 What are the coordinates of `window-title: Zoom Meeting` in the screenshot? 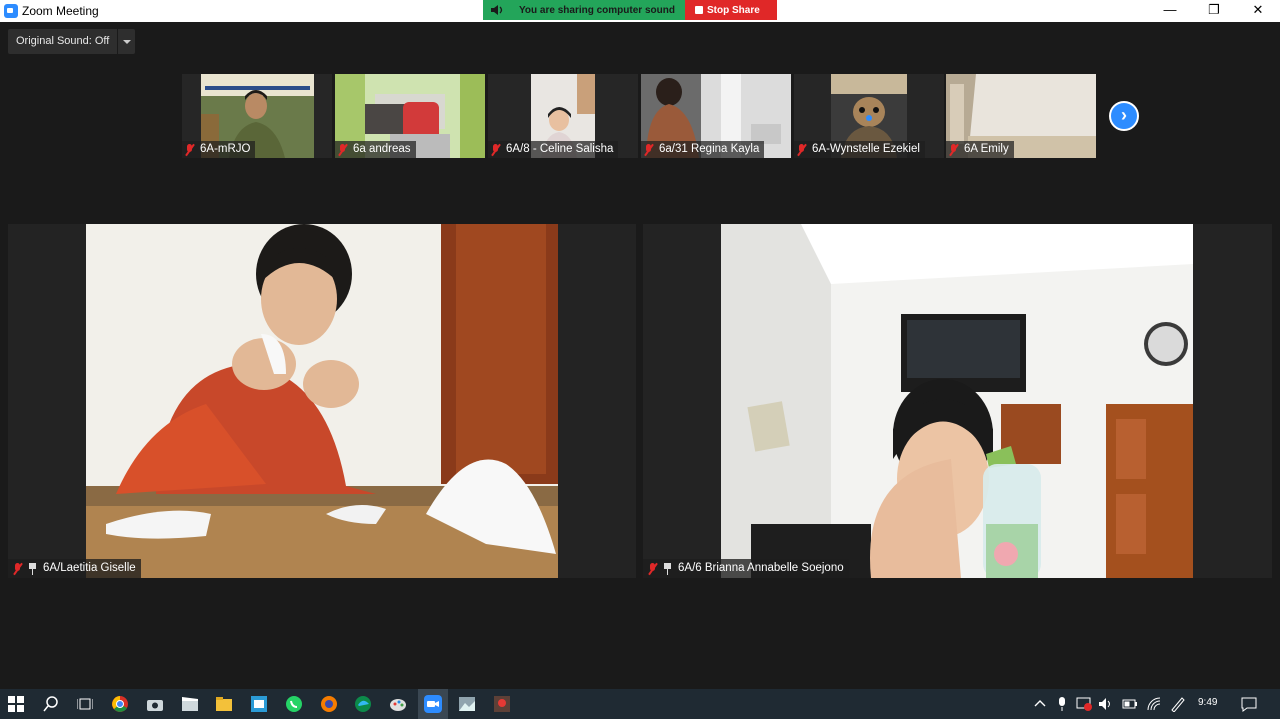 It's located at (60, 11).